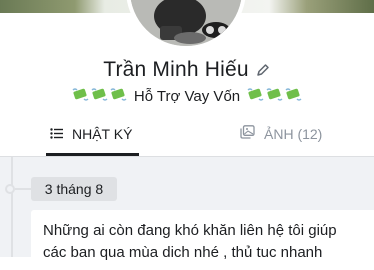  Describe the element at coordinates (10, 189) in the screenshot. I see `timeline-dot` at that location.